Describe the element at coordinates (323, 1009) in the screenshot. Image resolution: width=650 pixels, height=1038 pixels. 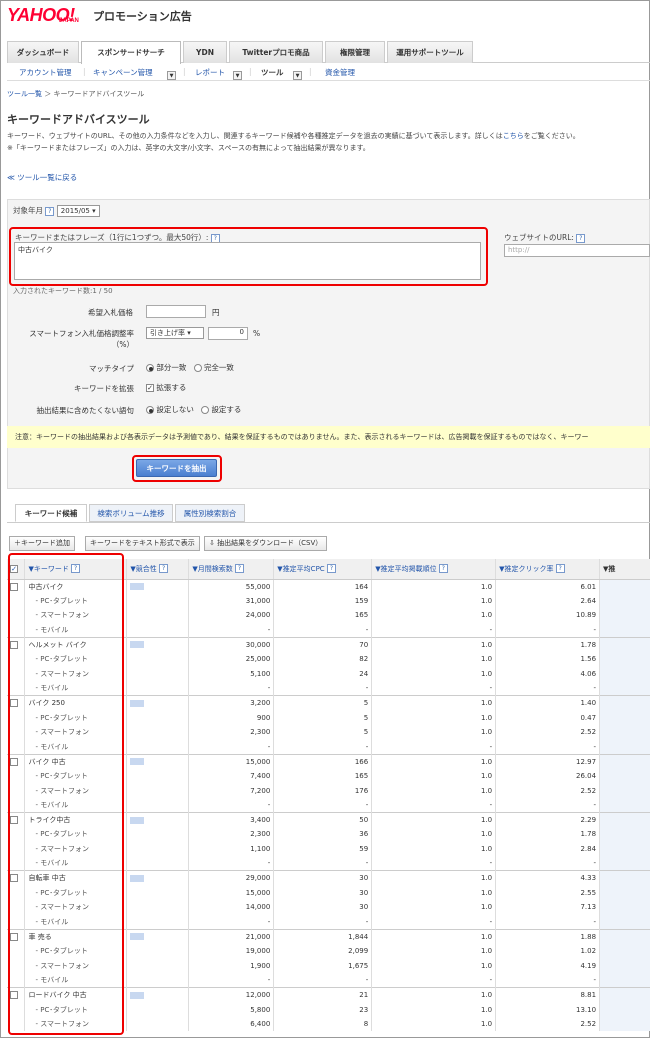
I see `value-cell: 23` at that location.